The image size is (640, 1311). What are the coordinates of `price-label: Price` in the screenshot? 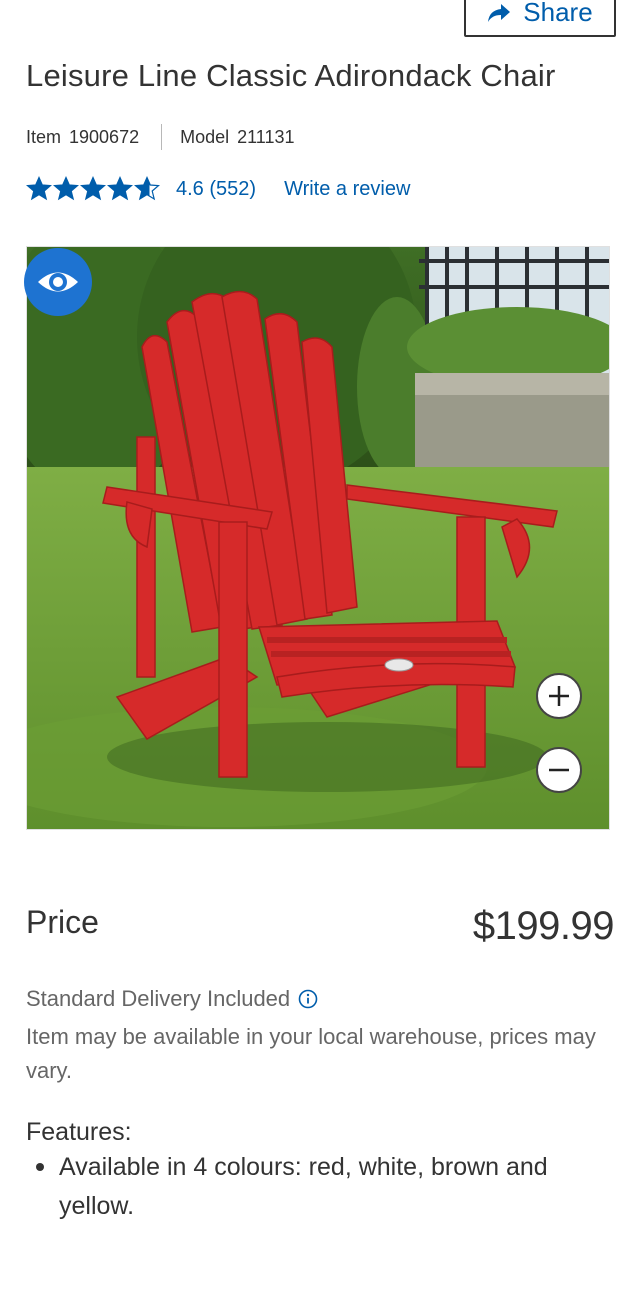 It's located at (62, 922).